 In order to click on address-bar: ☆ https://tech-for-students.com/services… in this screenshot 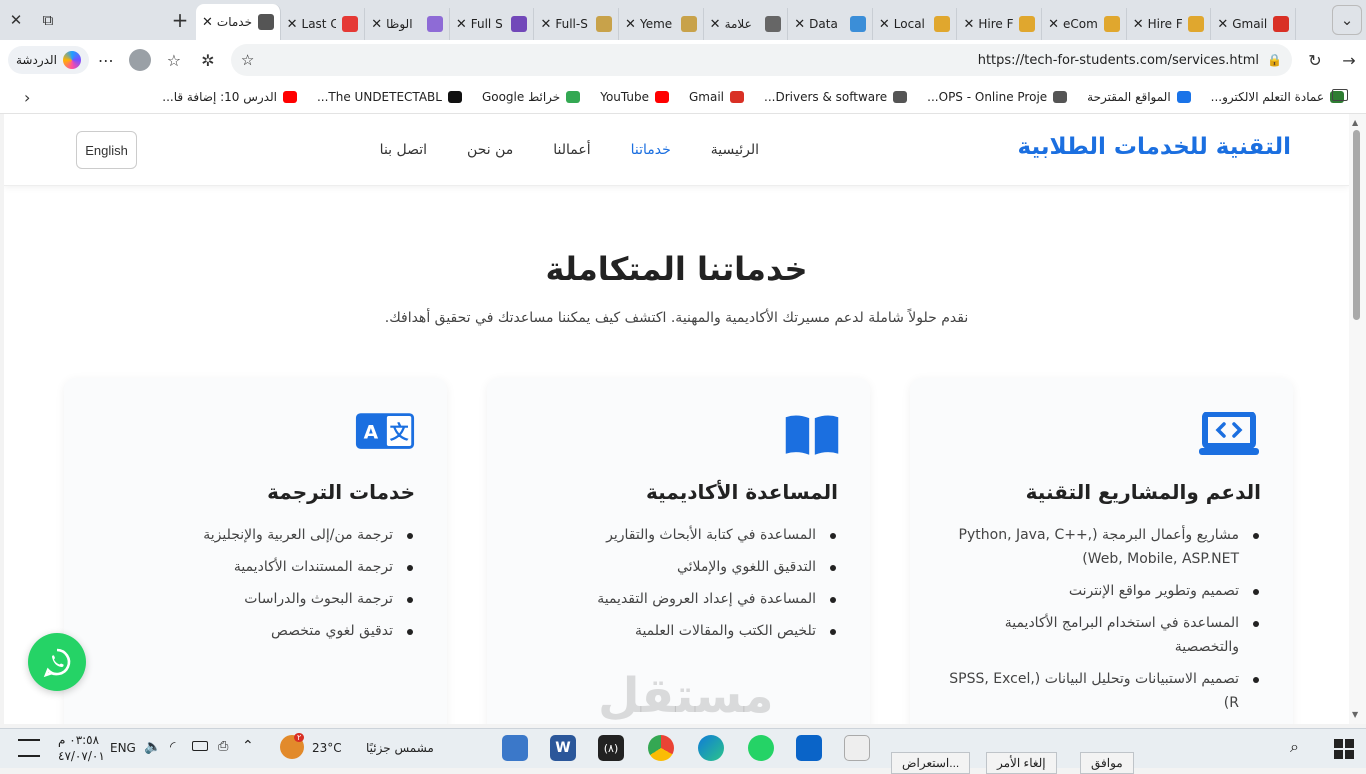, I will do `click(761, 60)`.